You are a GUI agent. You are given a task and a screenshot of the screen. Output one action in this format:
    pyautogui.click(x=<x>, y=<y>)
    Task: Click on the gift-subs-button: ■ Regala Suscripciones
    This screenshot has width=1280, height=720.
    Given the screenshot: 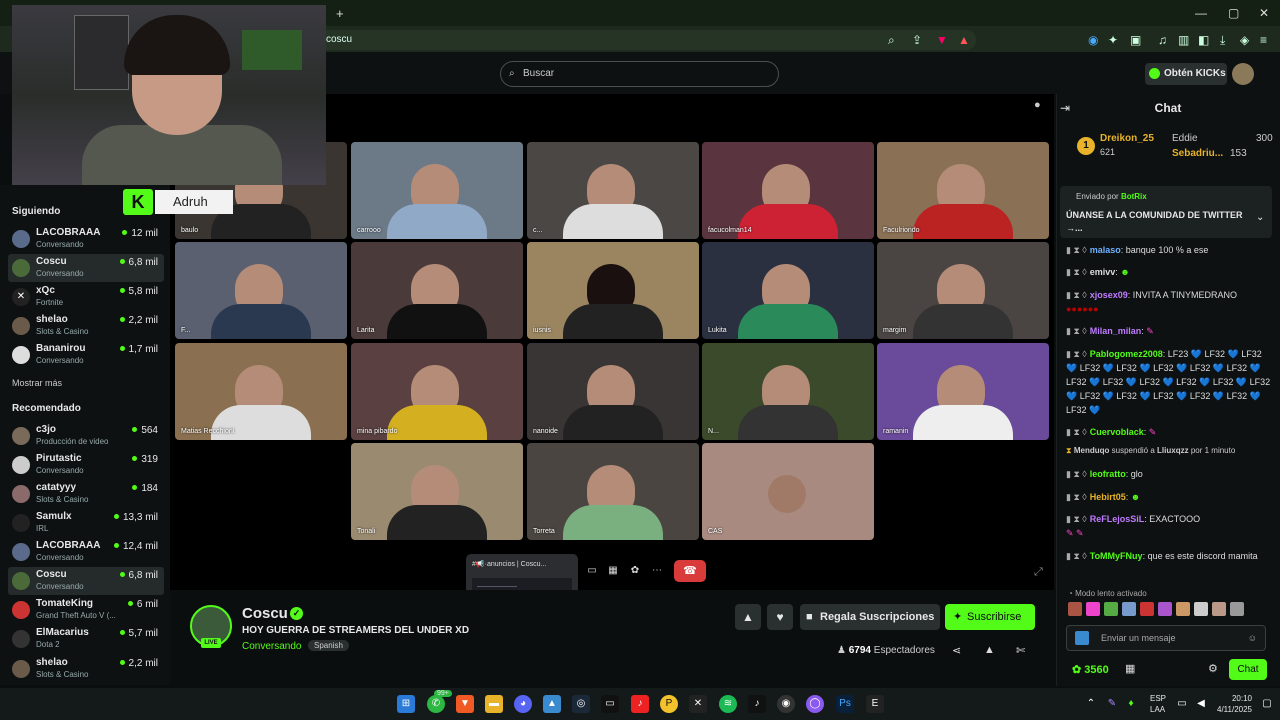 What is the action you would take?
    pyautogui.click(x=870, y=617)
    